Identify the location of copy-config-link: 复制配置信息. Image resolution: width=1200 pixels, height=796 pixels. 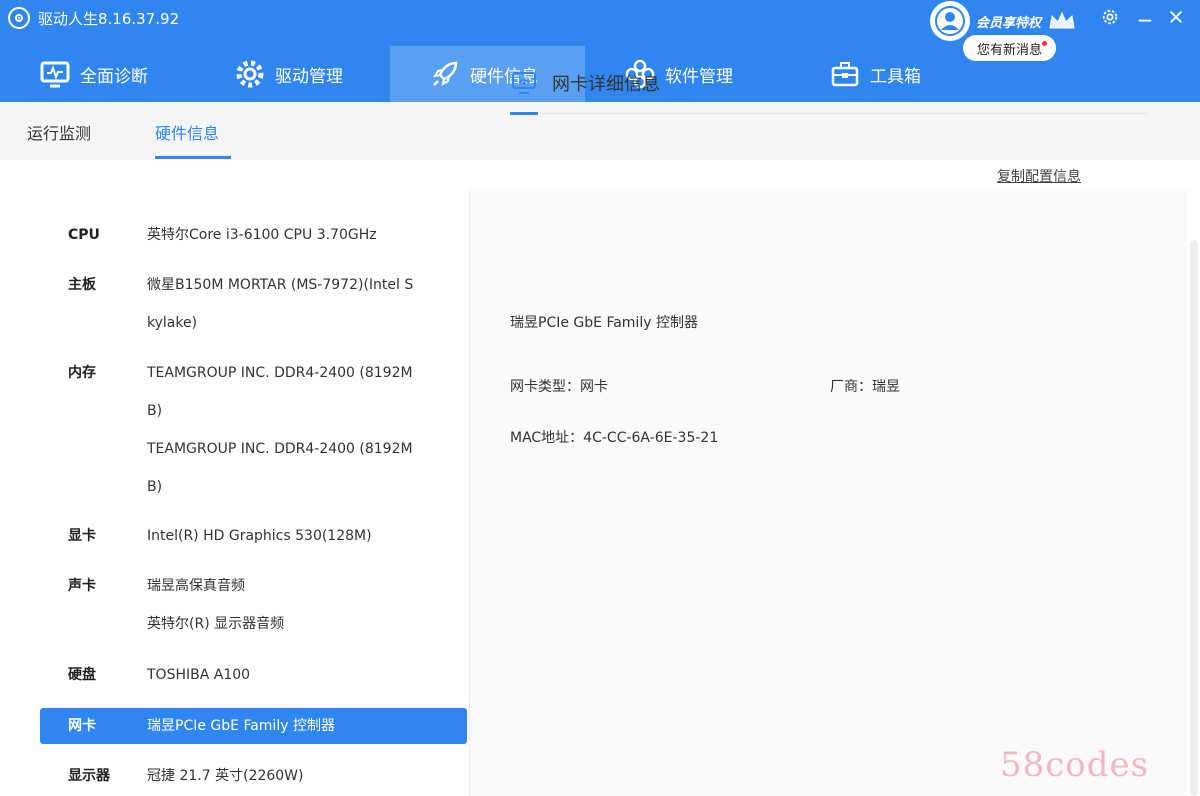
(1039, 176).